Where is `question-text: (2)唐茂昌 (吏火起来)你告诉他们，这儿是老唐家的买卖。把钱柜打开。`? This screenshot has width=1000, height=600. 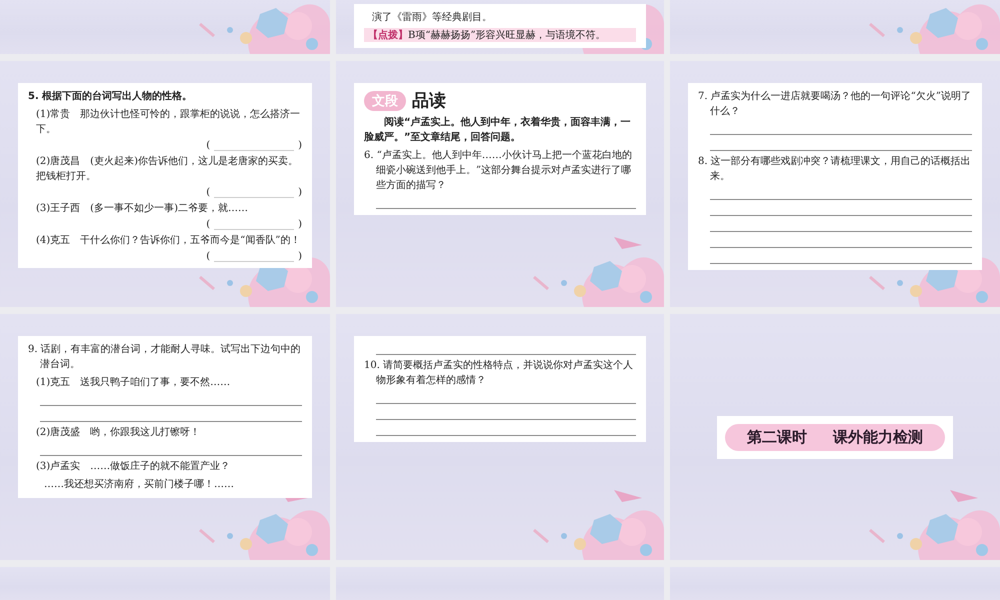
question-text: (2)唐茂昌 (吏火起来)你告诉他们，这儿是老唐家的买卖。把钱柜打开。 is located at coordinates (167, 169).